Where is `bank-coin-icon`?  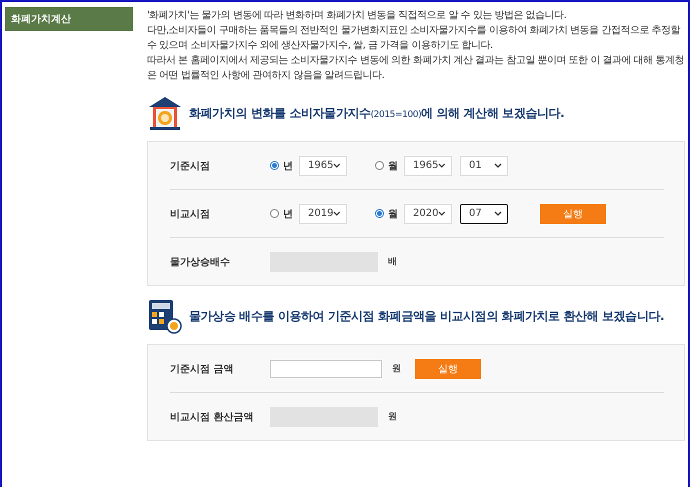
bank-coin-icon is located at coordinates (165, 113).